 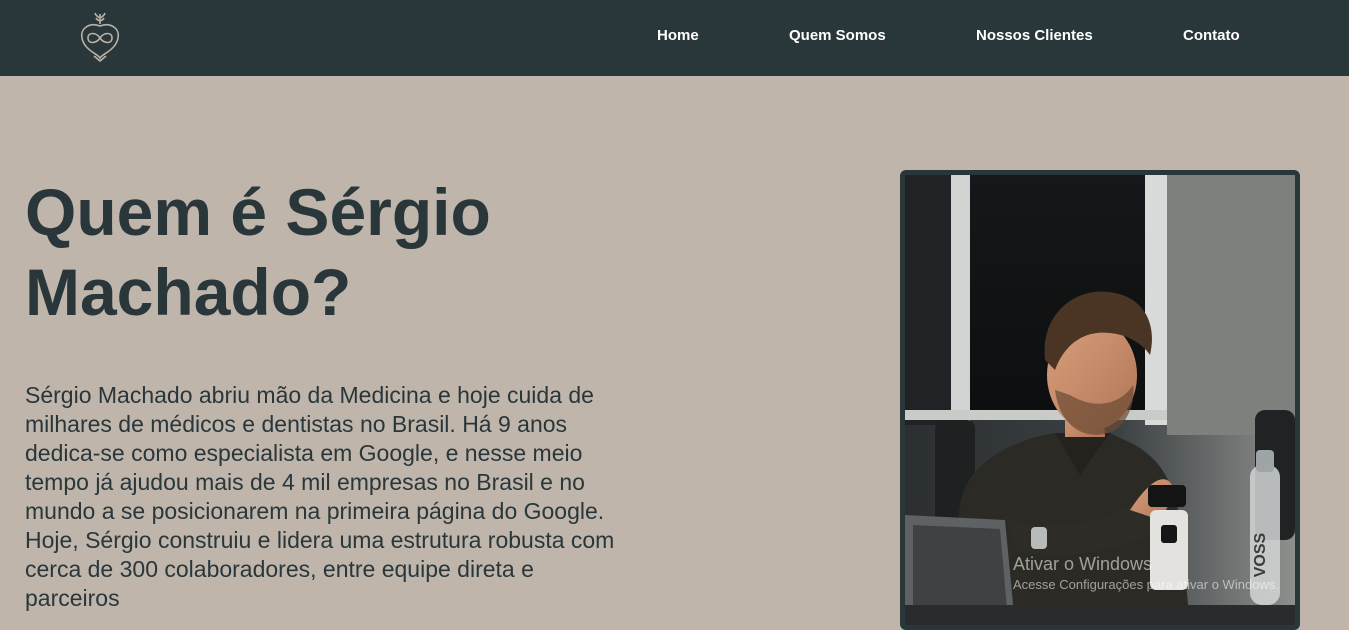 What do you see at coordinates (100, 36) in the screenshot?
I see `brand-logo-icon` at bounding box center [100, 36].